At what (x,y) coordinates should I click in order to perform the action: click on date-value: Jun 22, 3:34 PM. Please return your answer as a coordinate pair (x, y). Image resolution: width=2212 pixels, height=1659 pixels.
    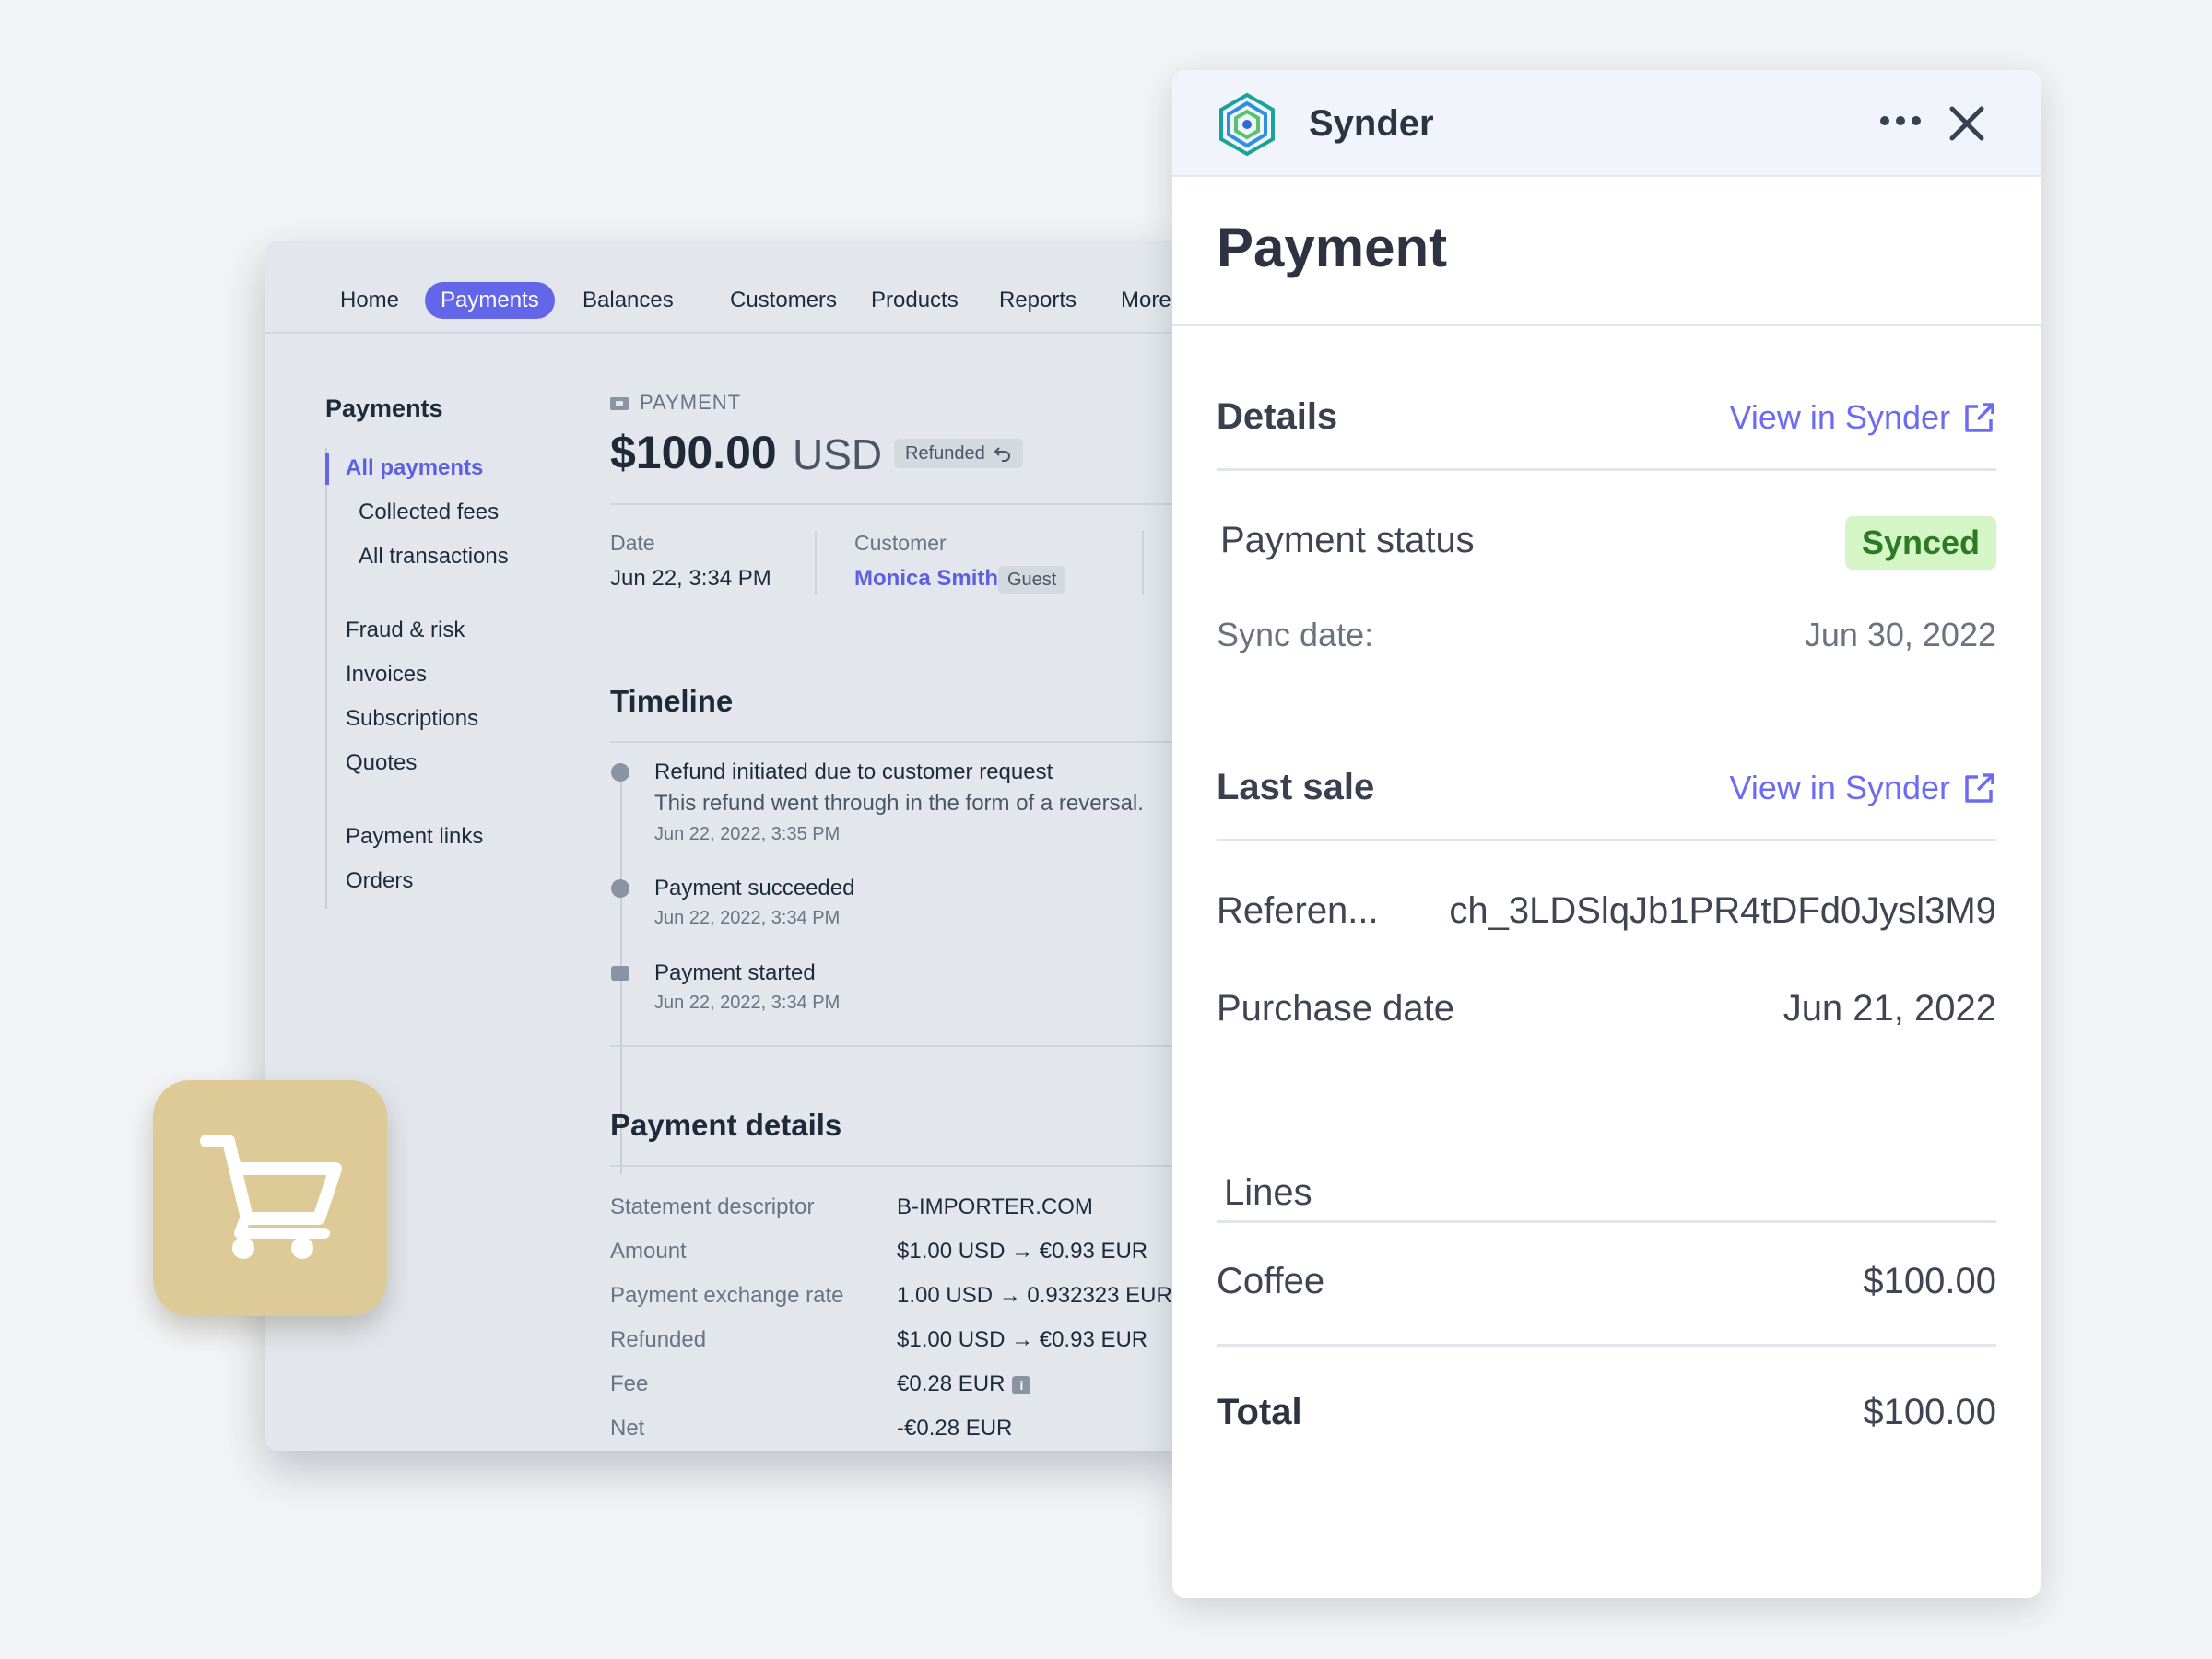
    Looking at the image, I should click on (690, 578).